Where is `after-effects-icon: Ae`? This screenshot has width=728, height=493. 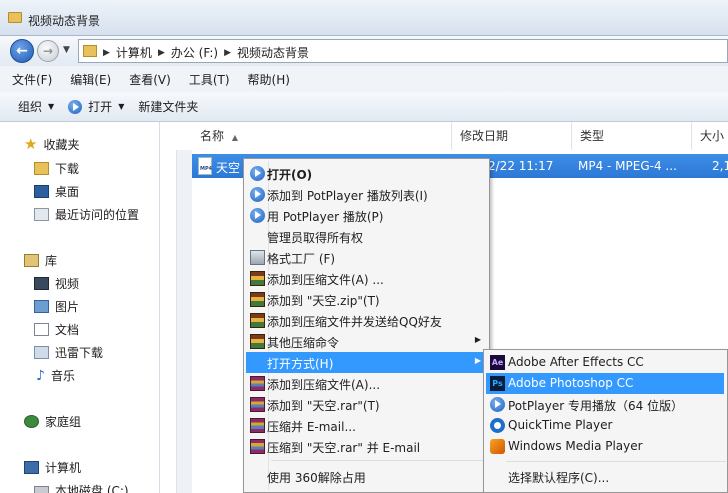
after-effects-icon: Ae is located at coordinates (497, 362).